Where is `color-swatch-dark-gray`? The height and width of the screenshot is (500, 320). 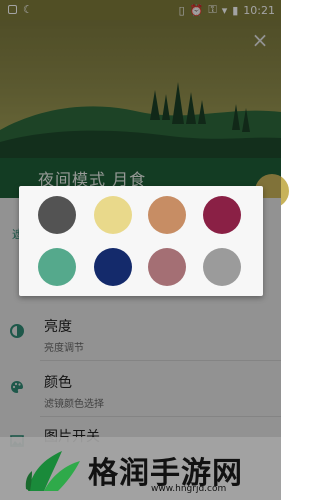 color-swatch-dark-gray is located at coordinates (57, 215).